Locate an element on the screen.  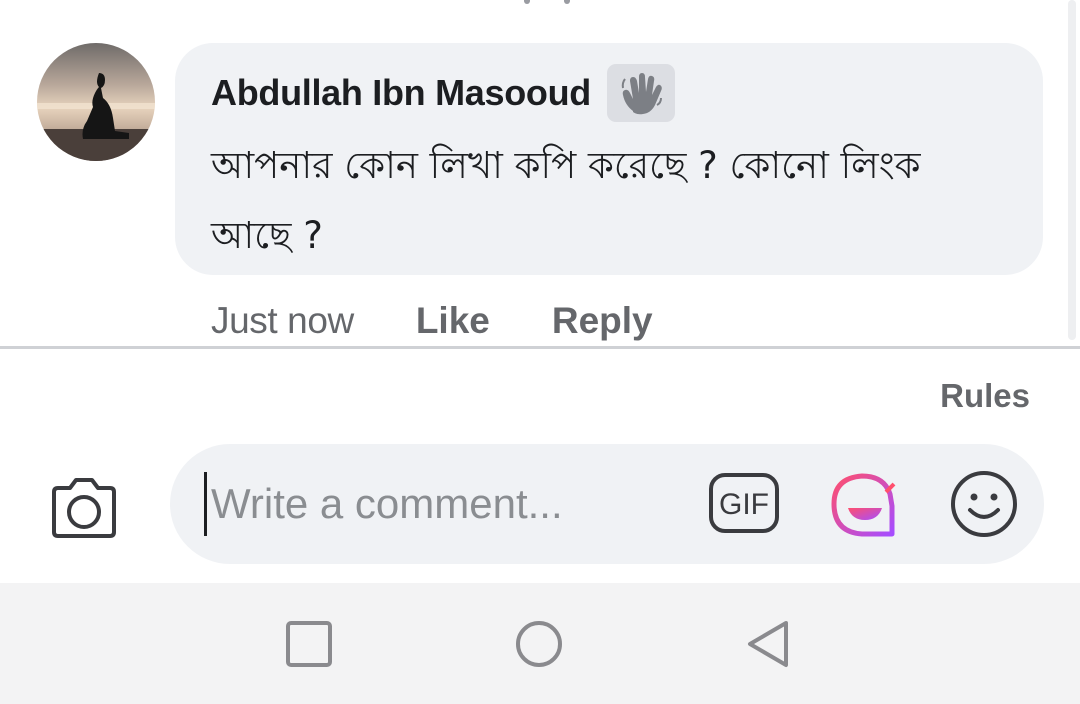
divider is located at coordinates (540, 347).